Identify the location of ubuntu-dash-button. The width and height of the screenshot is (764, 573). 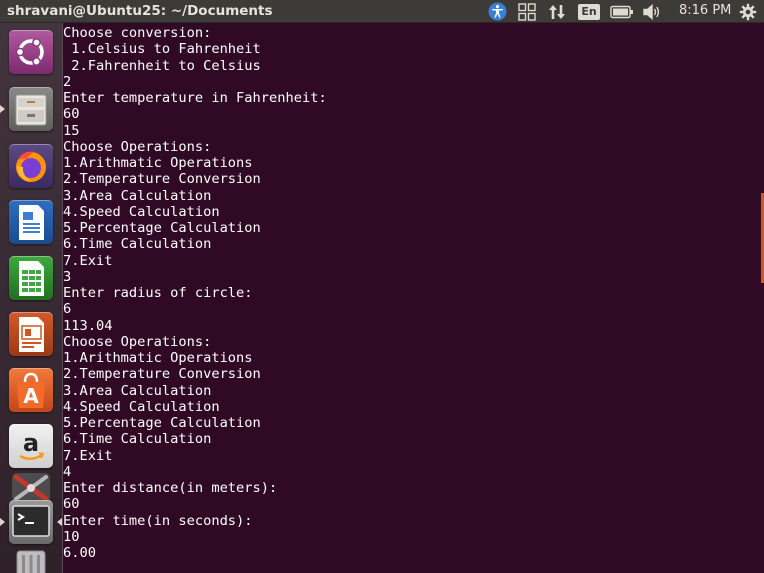
(31, 52).